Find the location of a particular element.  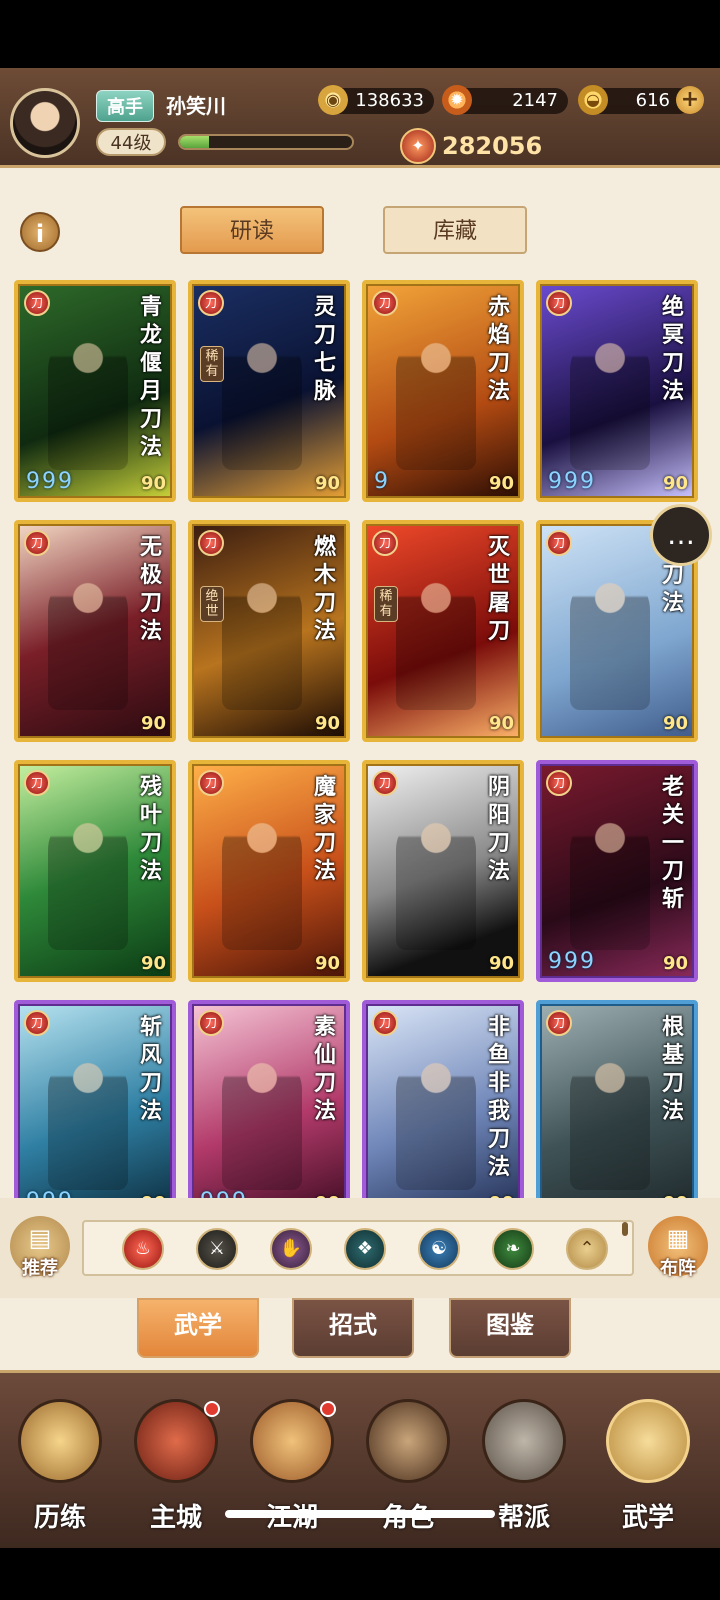

element-track: ♨ ⚔ ✋ ❖ ☯ ❧ ⌃ is located at coordinates (358, 1248).